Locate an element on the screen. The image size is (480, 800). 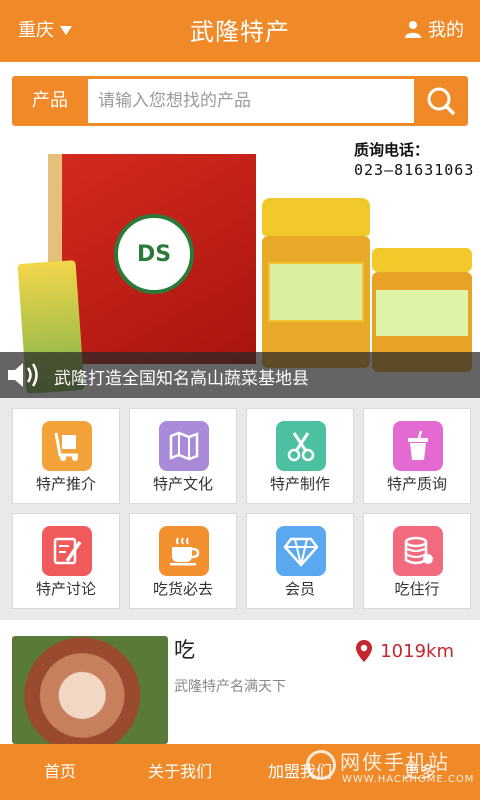
grid-label: 会员 is located at coordinates (299, 589).